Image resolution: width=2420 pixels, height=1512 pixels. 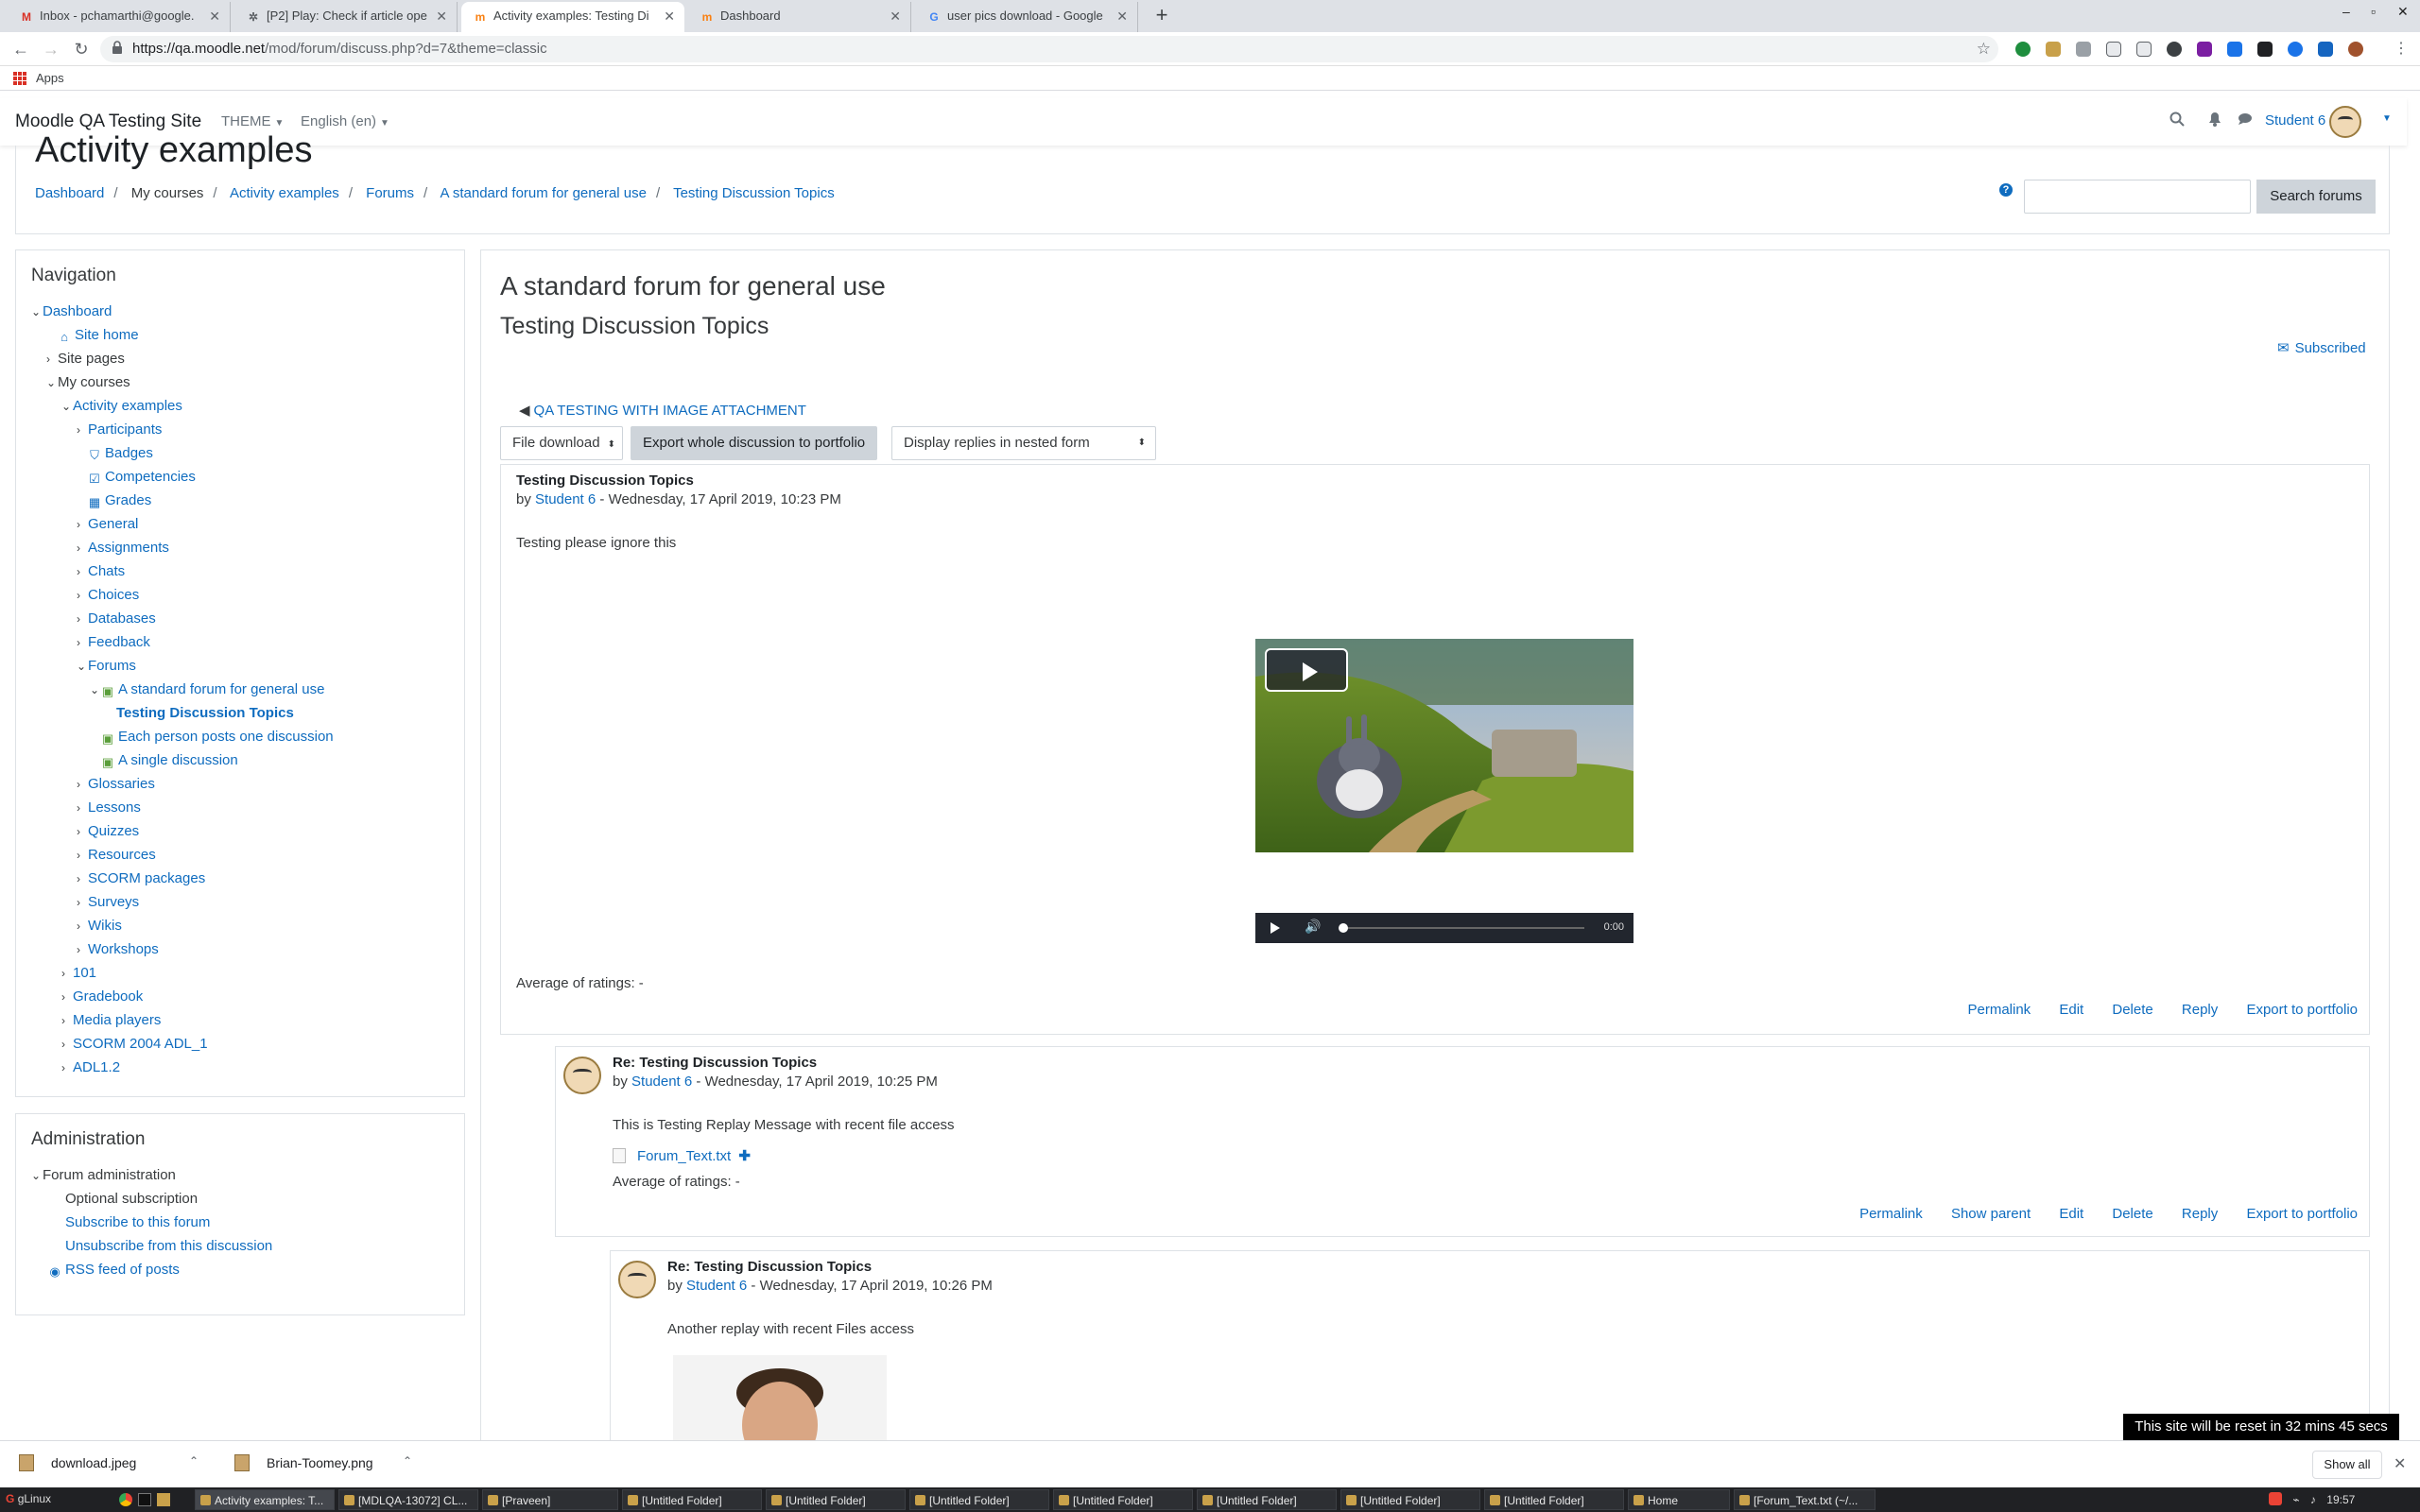 What do you see at coordinates (1679, 1499) in the screenshot?
I see `taskbar-window-button: Home` at bounding box center [1679, 1499].